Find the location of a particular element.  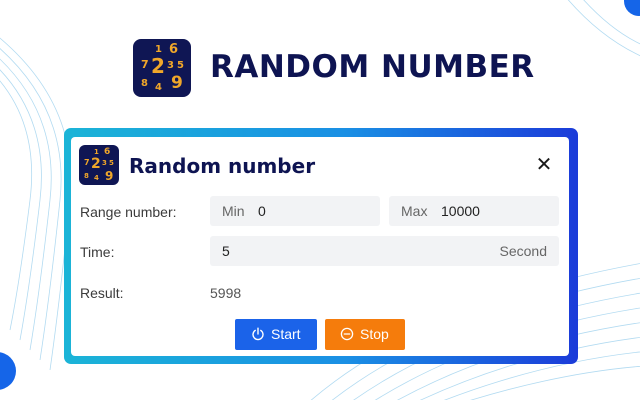

min-value: 0 is located at coordinates (262, 211).